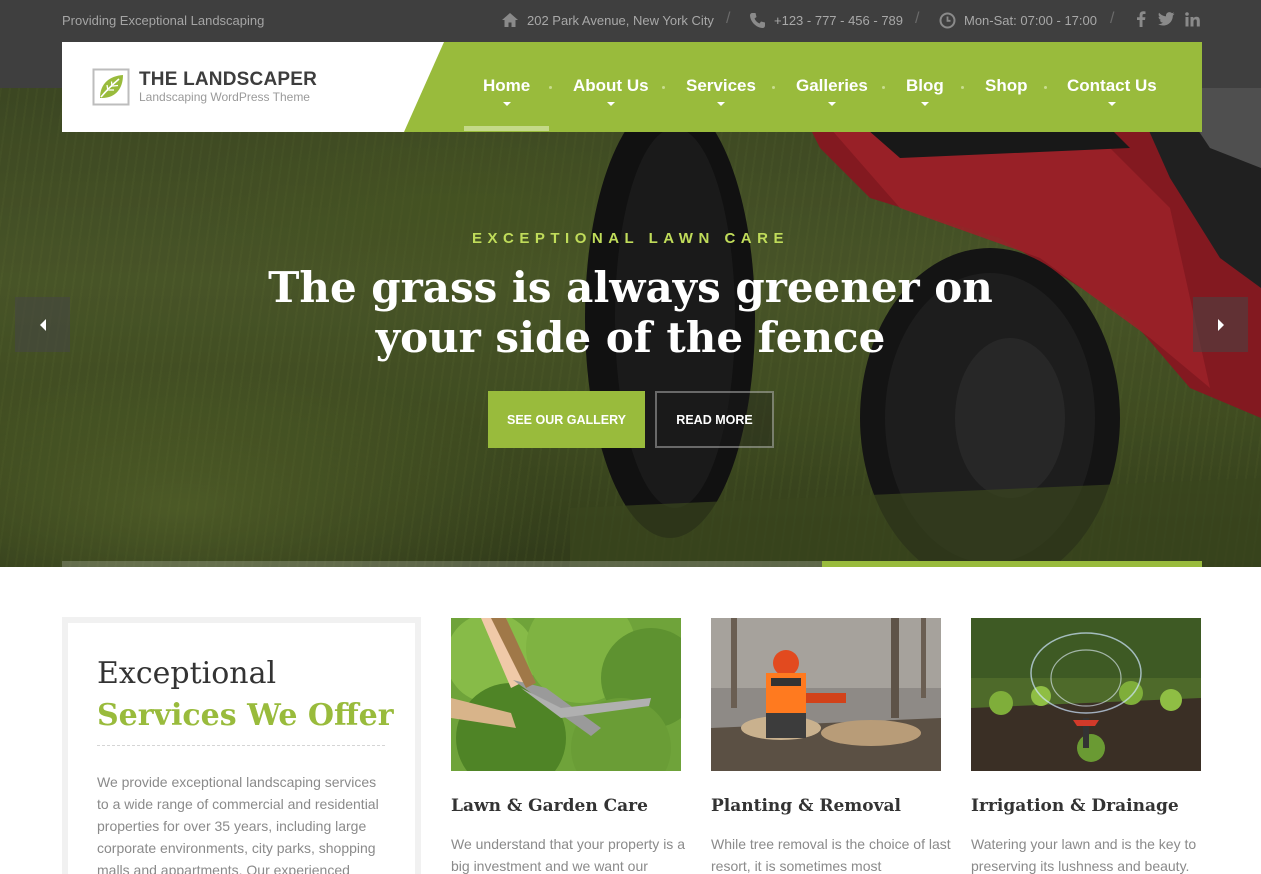  What do you see at coordinates (506, 128) in the screenshot?
I see `nav-active-indicator` at bounding box center [506, 128].